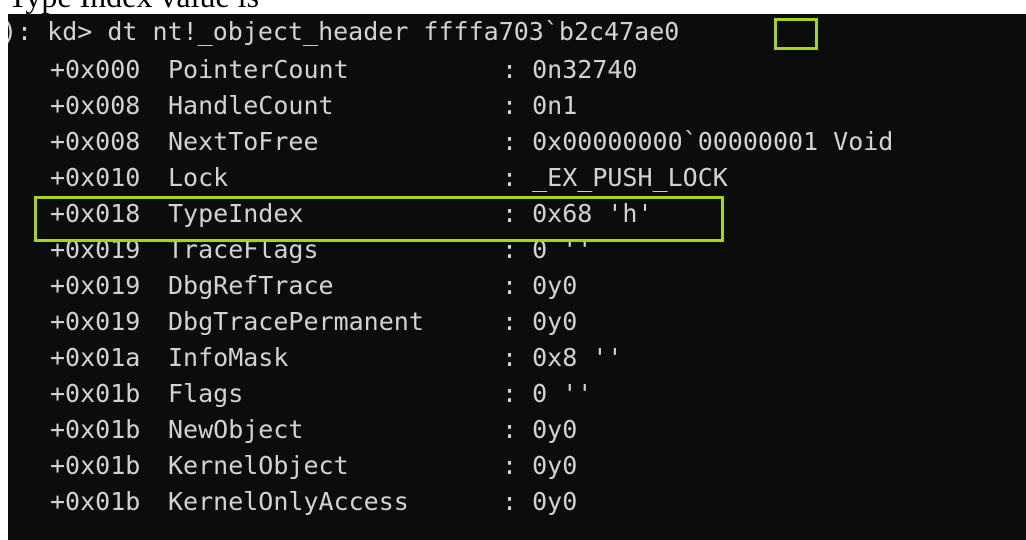  I want to click on field-row-lock: +0x010 Lock: _EX_PUSH_LOCK, so click(389, 178).